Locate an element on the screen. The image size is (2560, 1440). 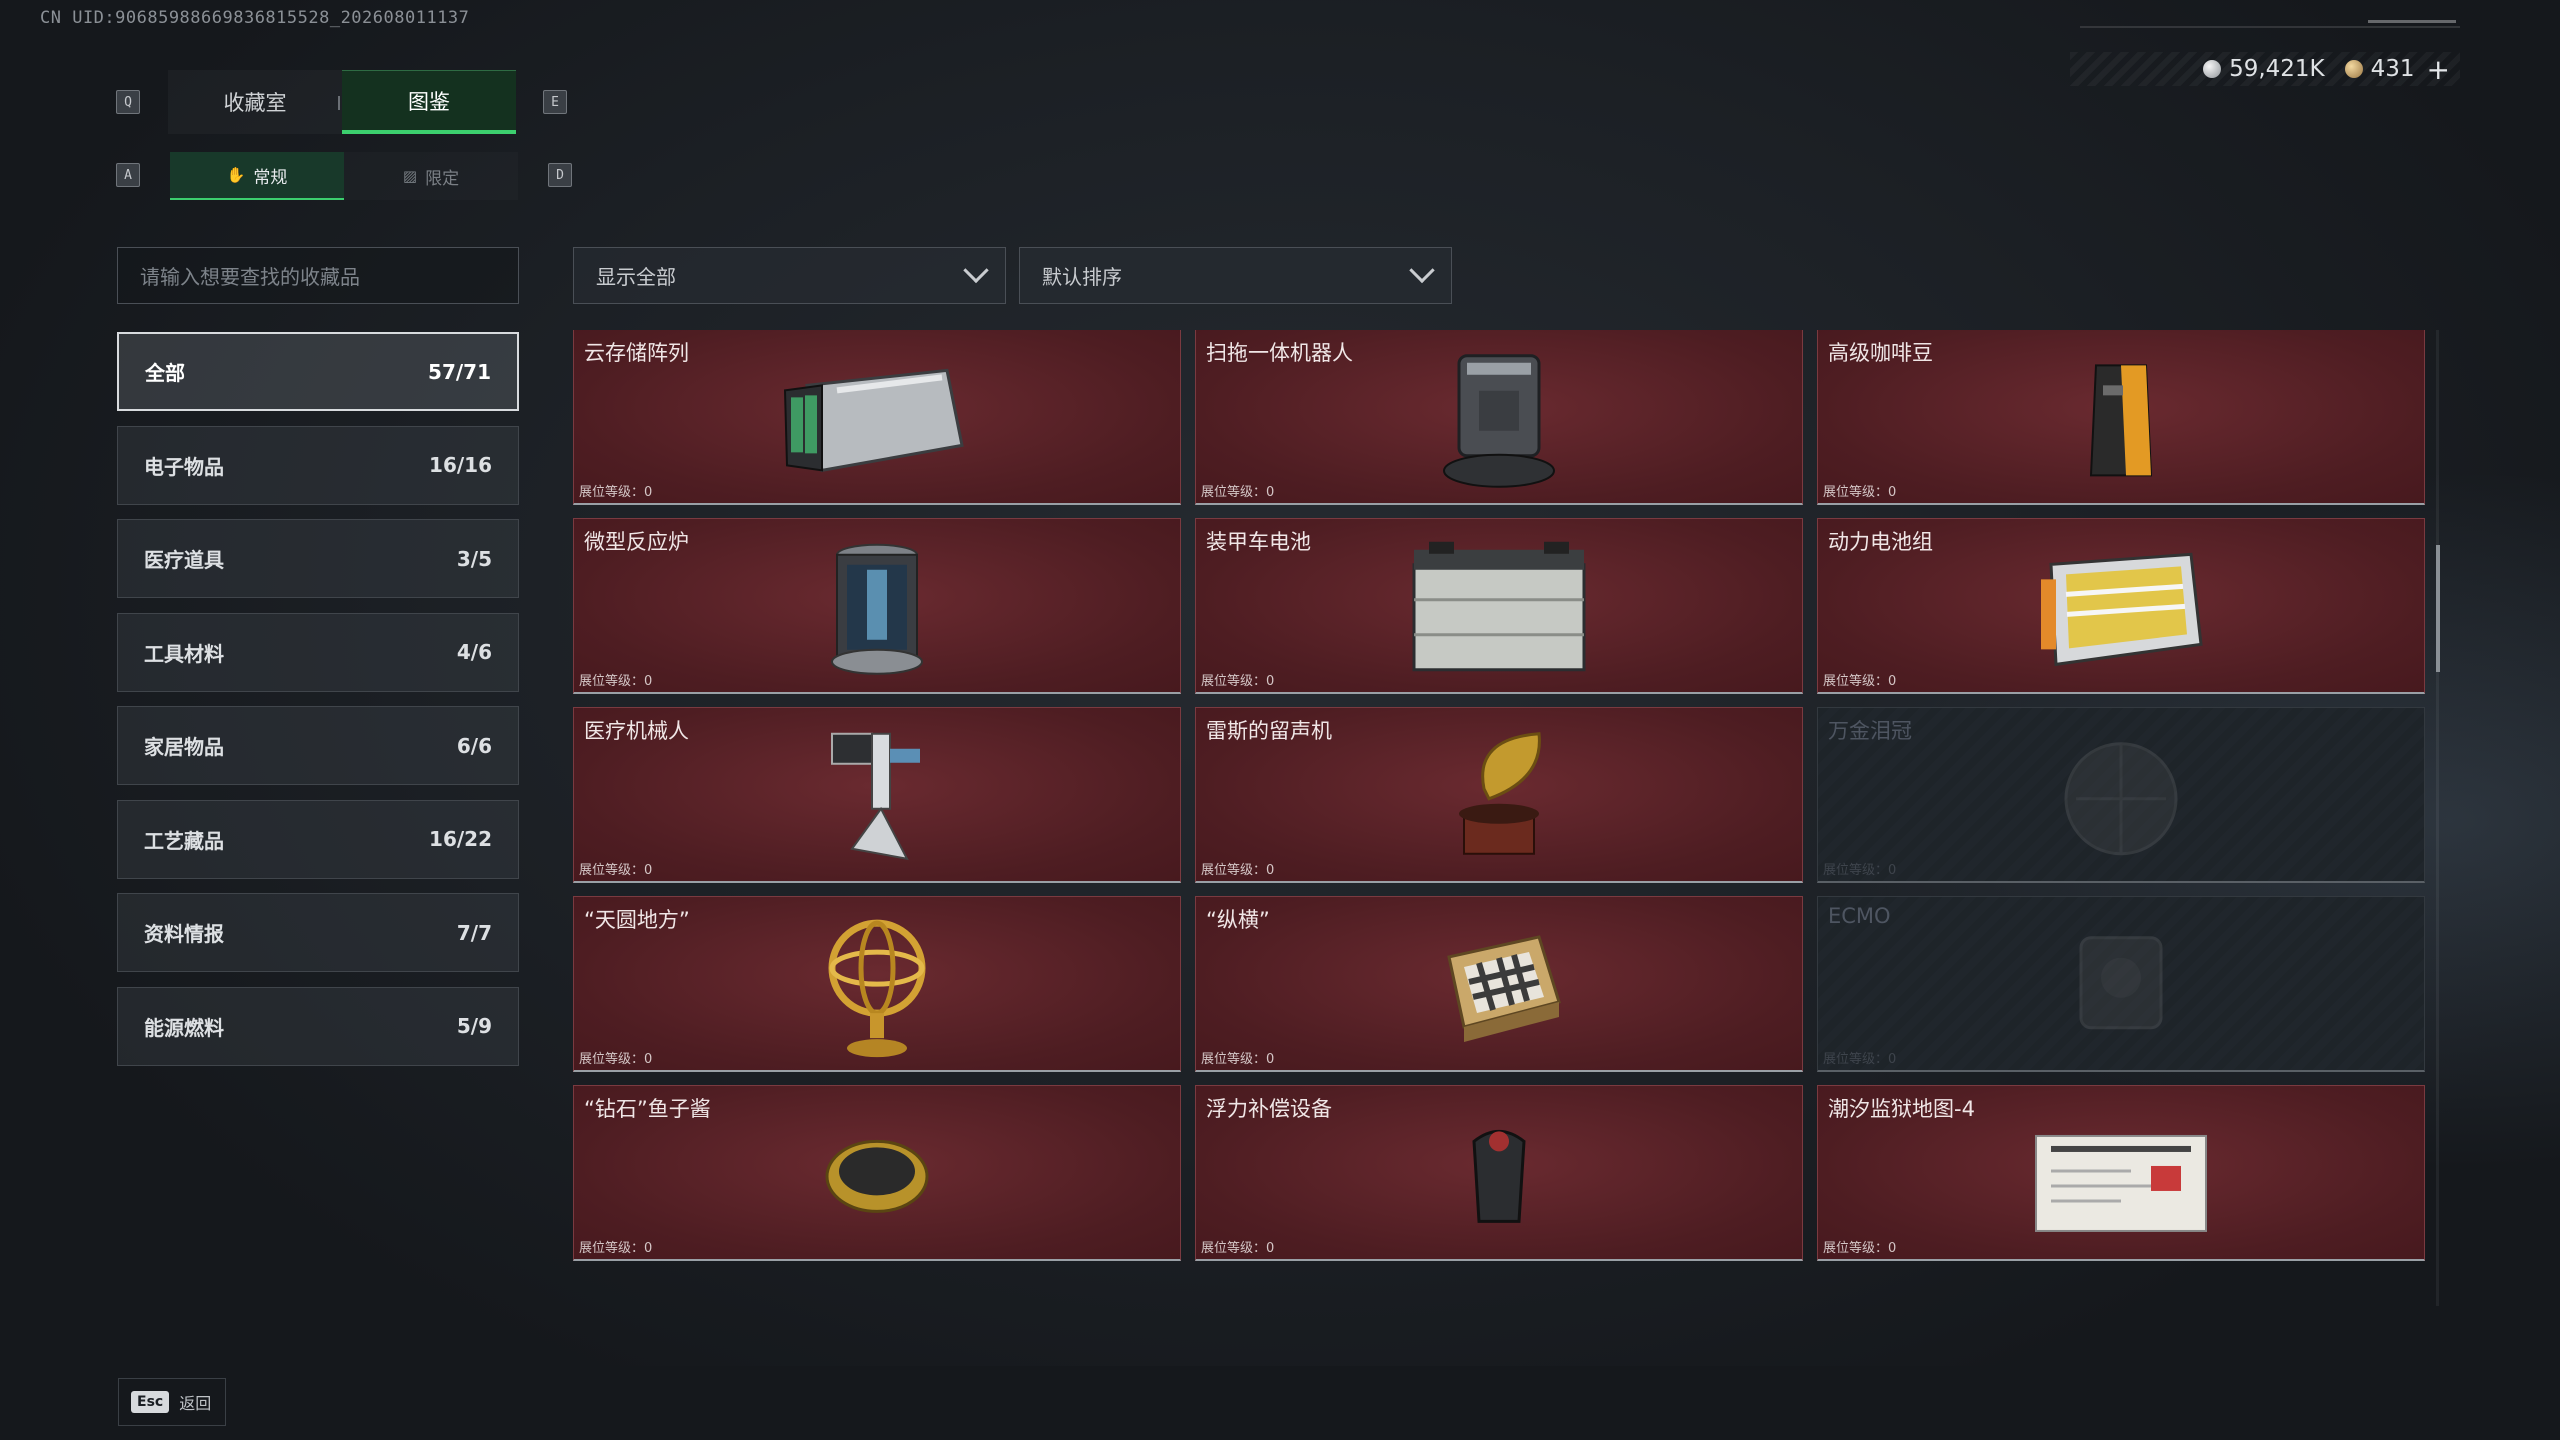
add-currency-button: + is located at coordinates (2438, 69).